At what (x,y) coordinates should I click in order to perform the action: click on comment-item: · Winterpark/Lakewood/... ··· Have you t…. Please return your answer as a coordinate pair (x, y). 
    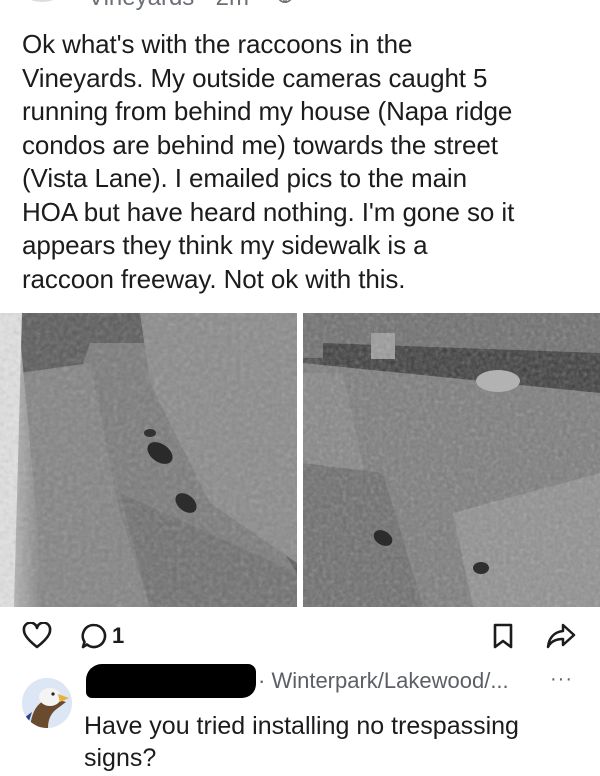
    Looking at the image, I should click on (300, 720).